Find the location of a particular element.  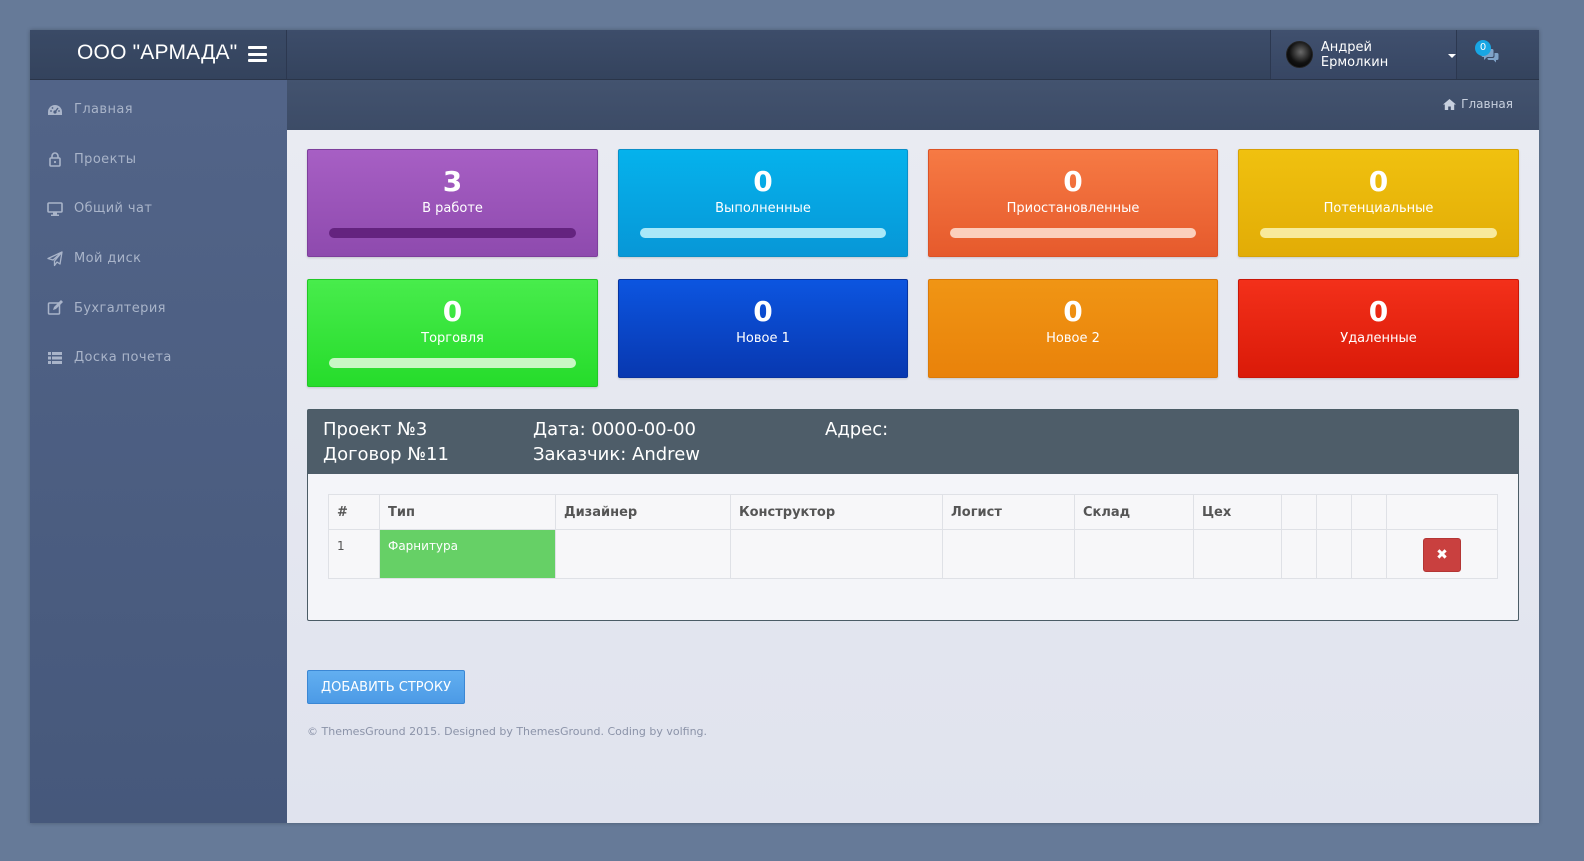

sidebar-item-label: Проекты is located at coordinates (105, 159).